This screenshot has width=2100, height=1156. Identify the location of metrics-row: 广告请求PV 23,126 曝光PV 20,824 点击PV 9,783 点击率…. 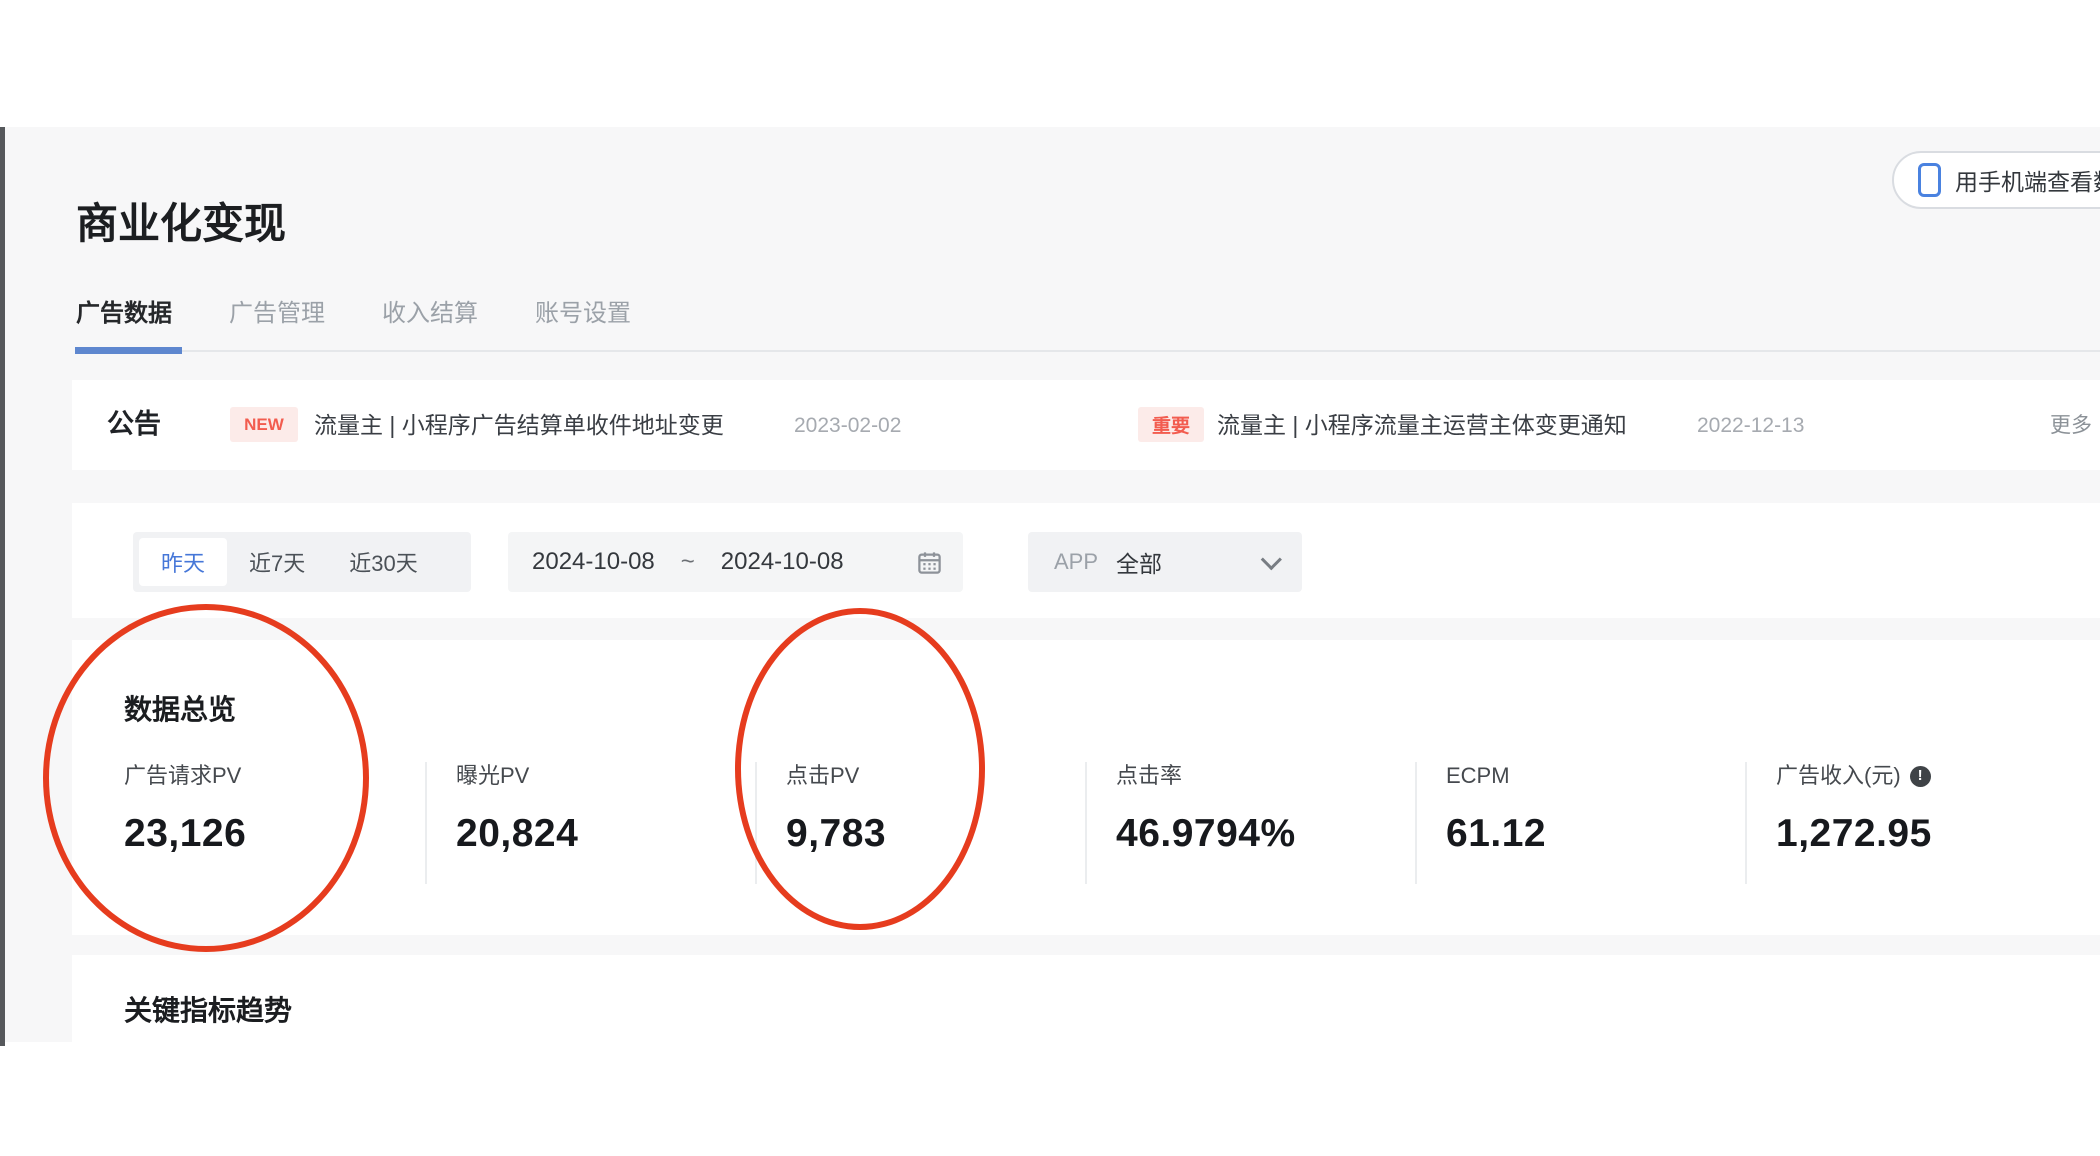
(1073, 823).